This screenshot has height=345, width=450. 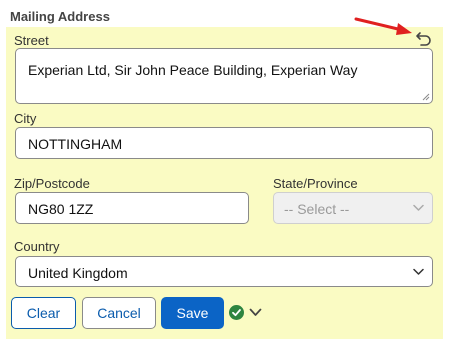 I want to click on cancel-button: Cancel, so click(x=119, y=313).